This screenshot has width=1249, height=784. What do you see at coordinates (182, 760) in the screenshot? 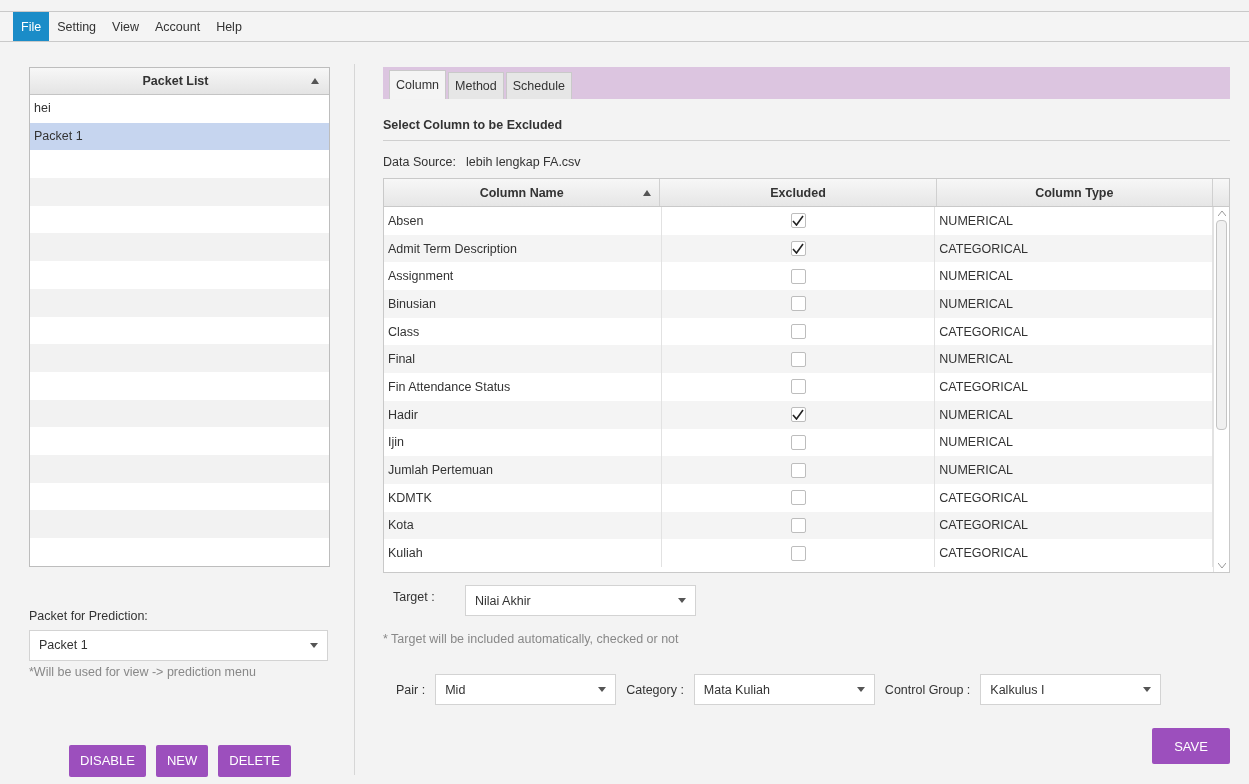
I see `action-button: NEW` at bounding box center [182, 760].